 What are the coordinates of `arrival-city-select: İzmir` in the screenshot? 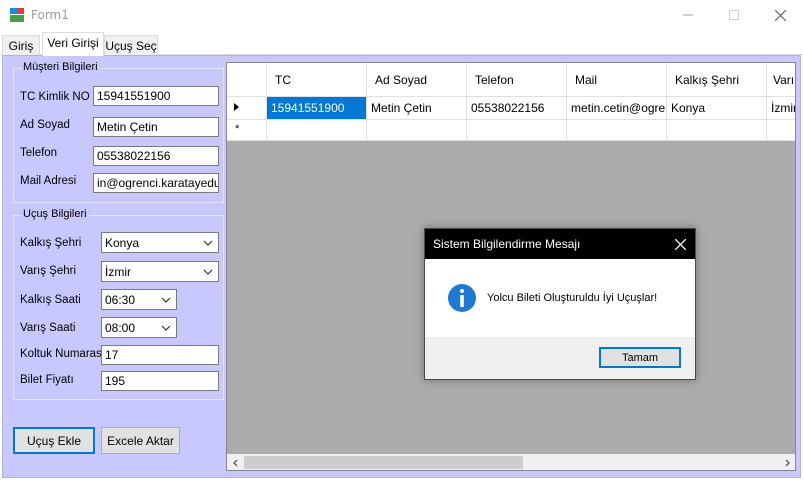 It's located at (160, 271).